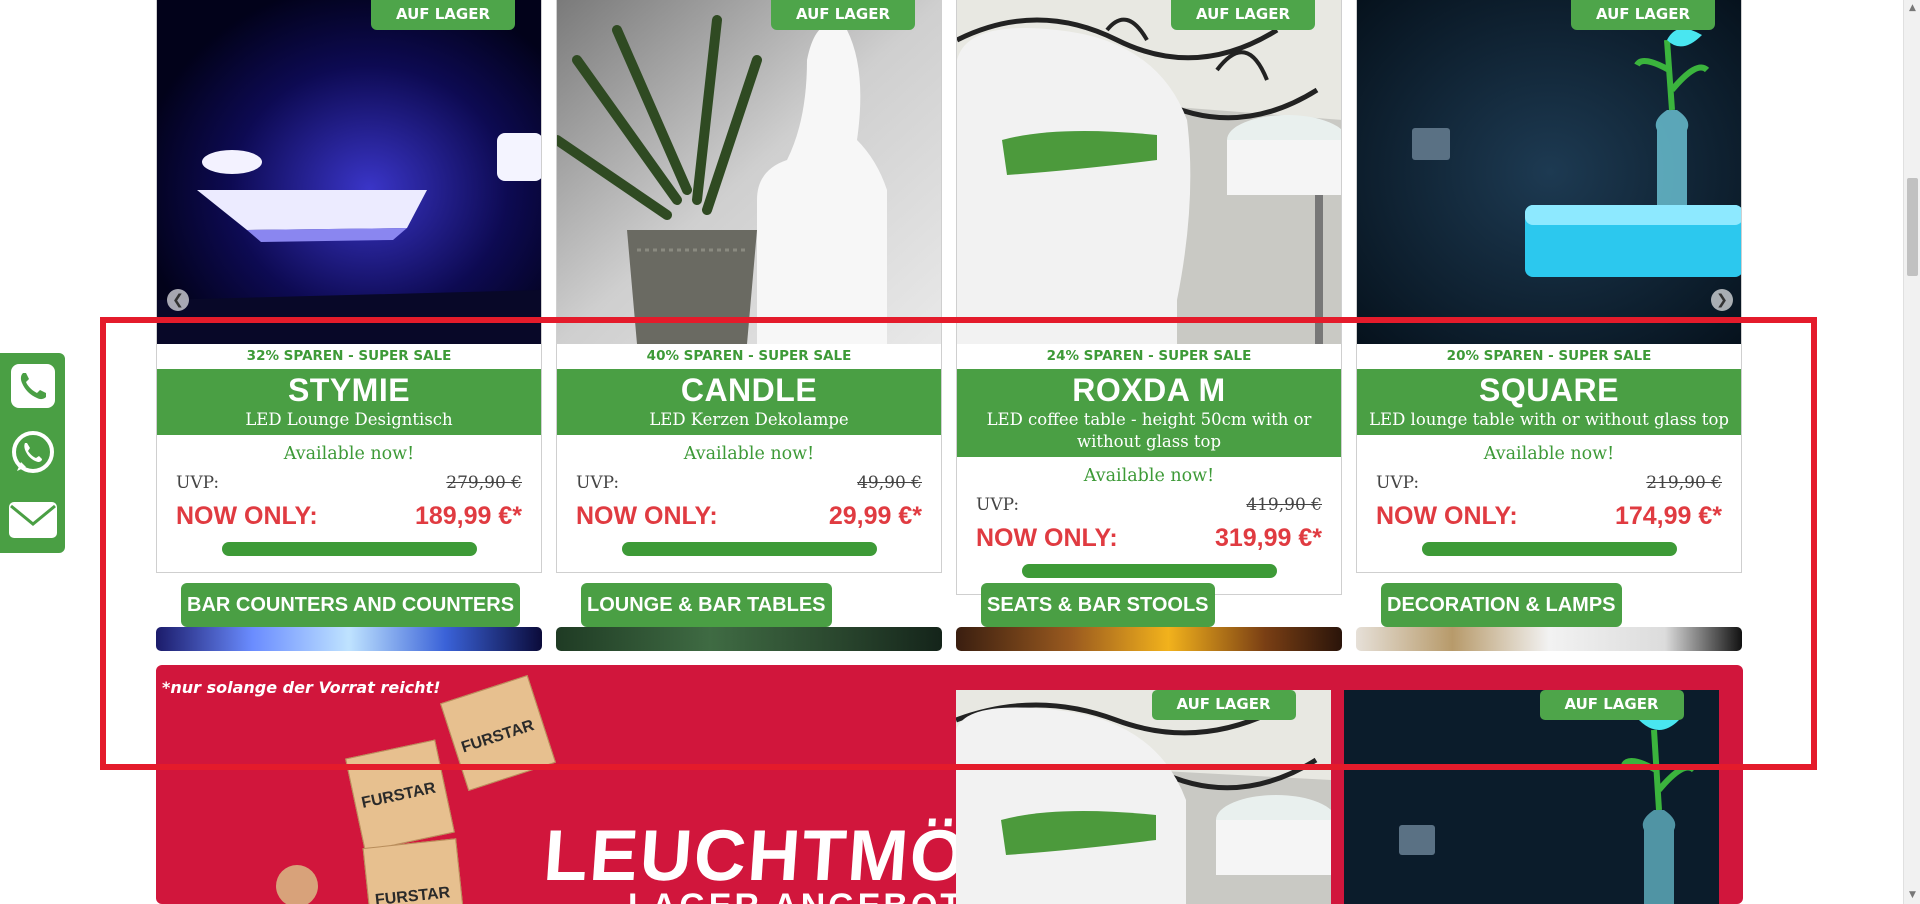 This screenshot has width=1920, height=904. Describe the element at coordinates (32, 520) in the screenshot. I see `mail-icon` at that location.